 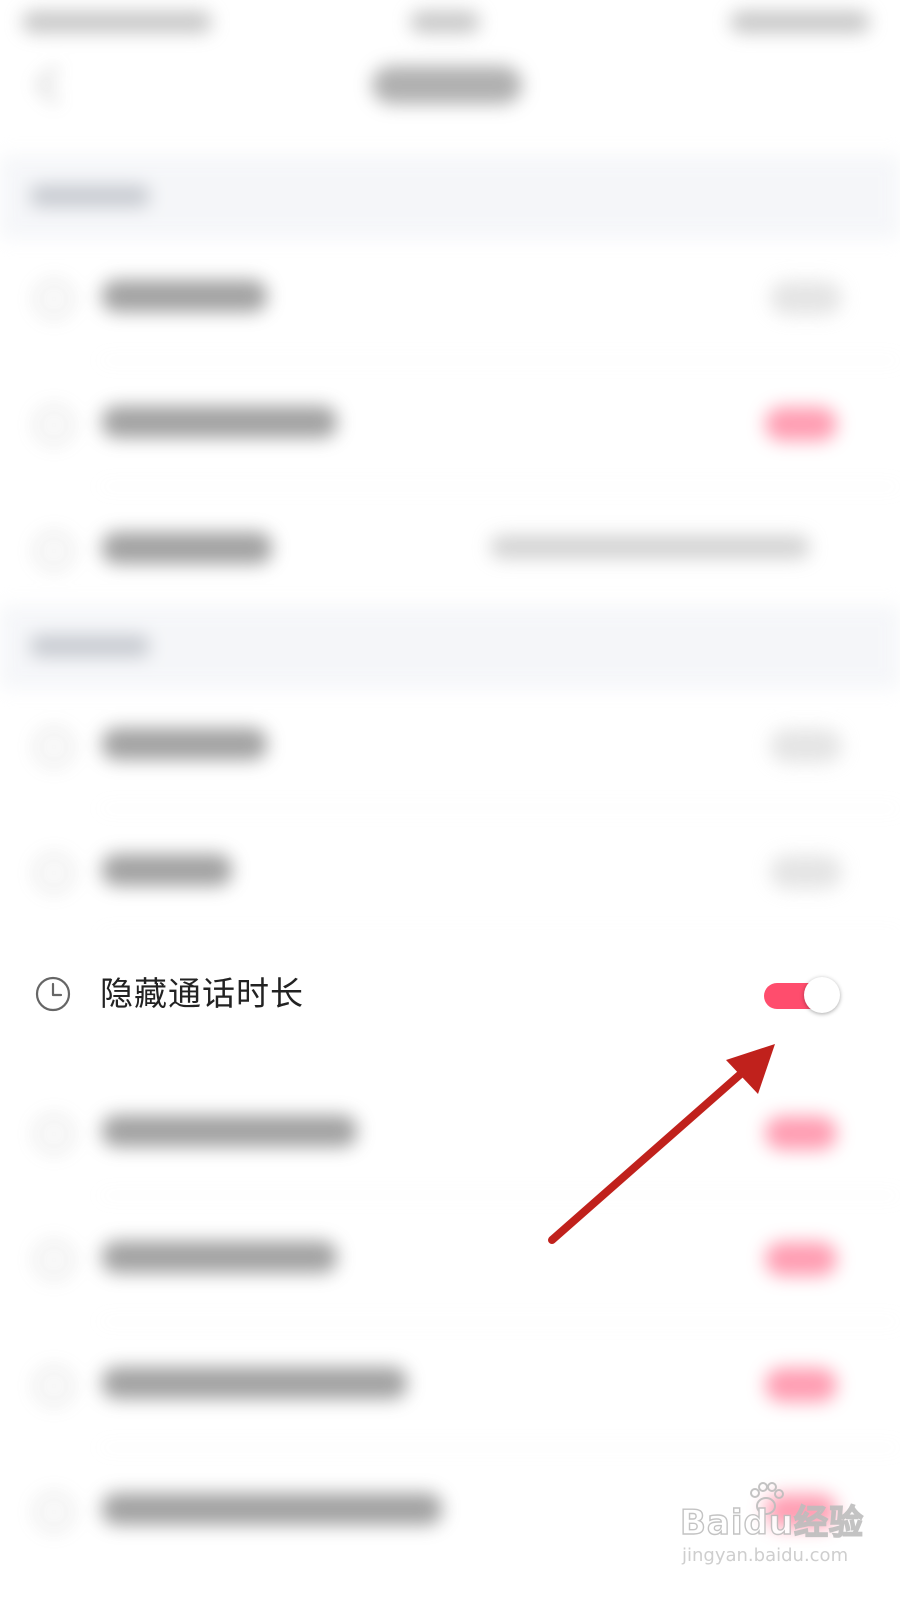 What do you see at coordinates (765, 1555) in the screenshot?
I see `watermark-url: jingyan.baidu.com` at bounding box center [765, 1555].